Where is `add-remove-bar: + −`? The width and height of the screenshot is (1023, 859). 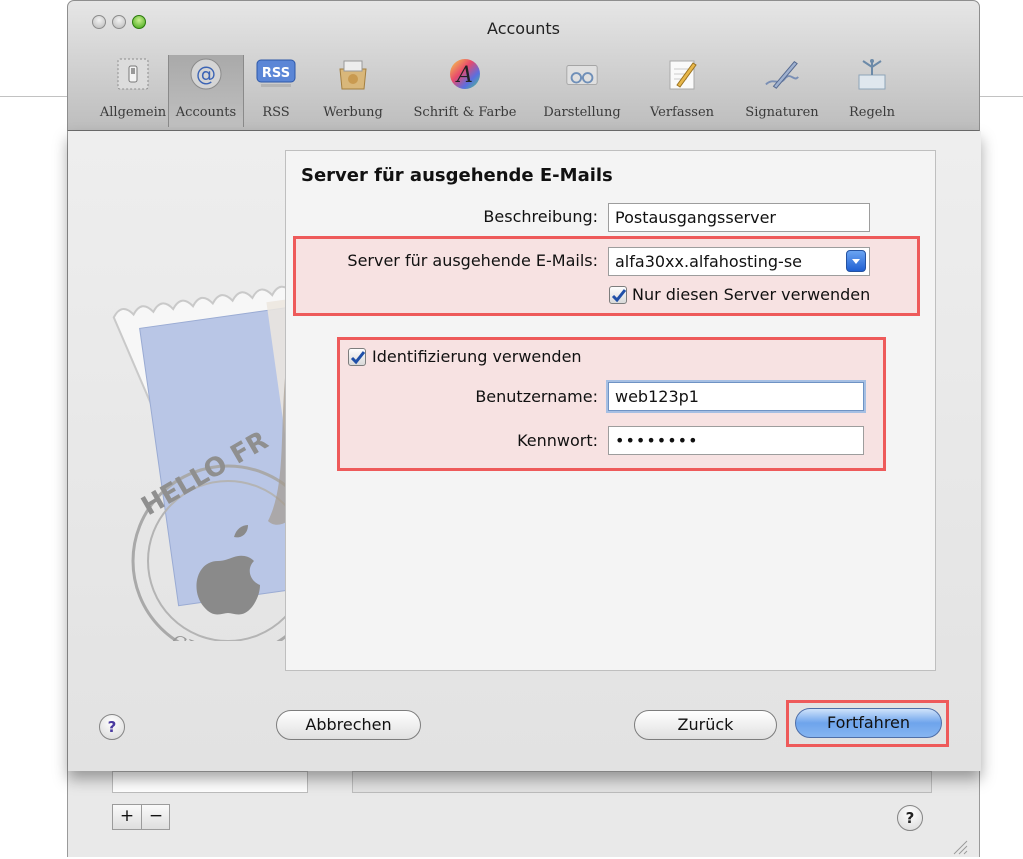 add-remove-bar: + − is located at coordinates (141, 817).